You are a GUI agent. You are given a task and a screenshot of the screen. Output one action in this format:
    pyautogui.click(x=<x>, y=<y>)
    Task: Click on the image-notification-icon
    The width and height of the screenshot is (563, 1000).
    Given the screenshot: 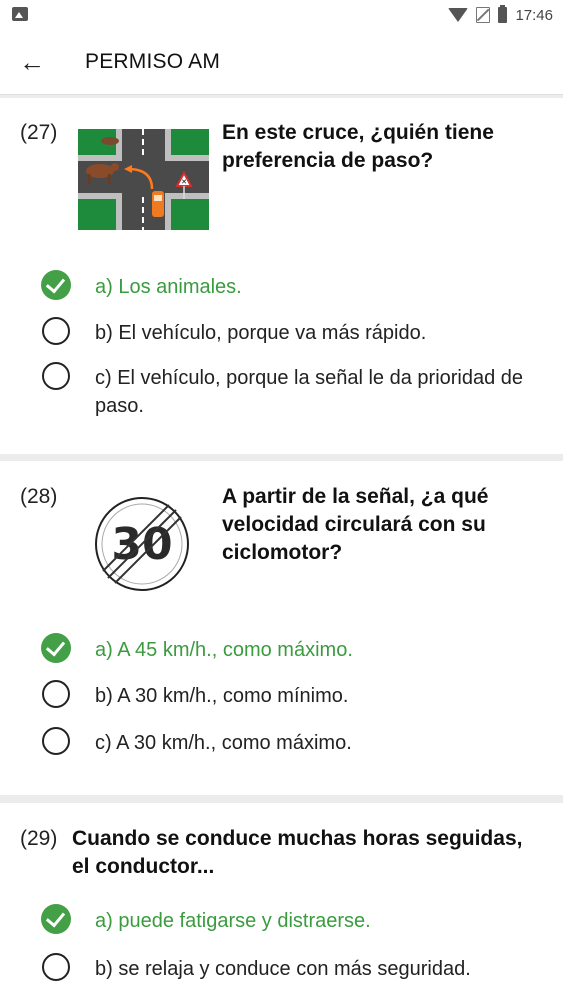 What is the action you would take?
    pyautogui.click(x=20, y=14)
    